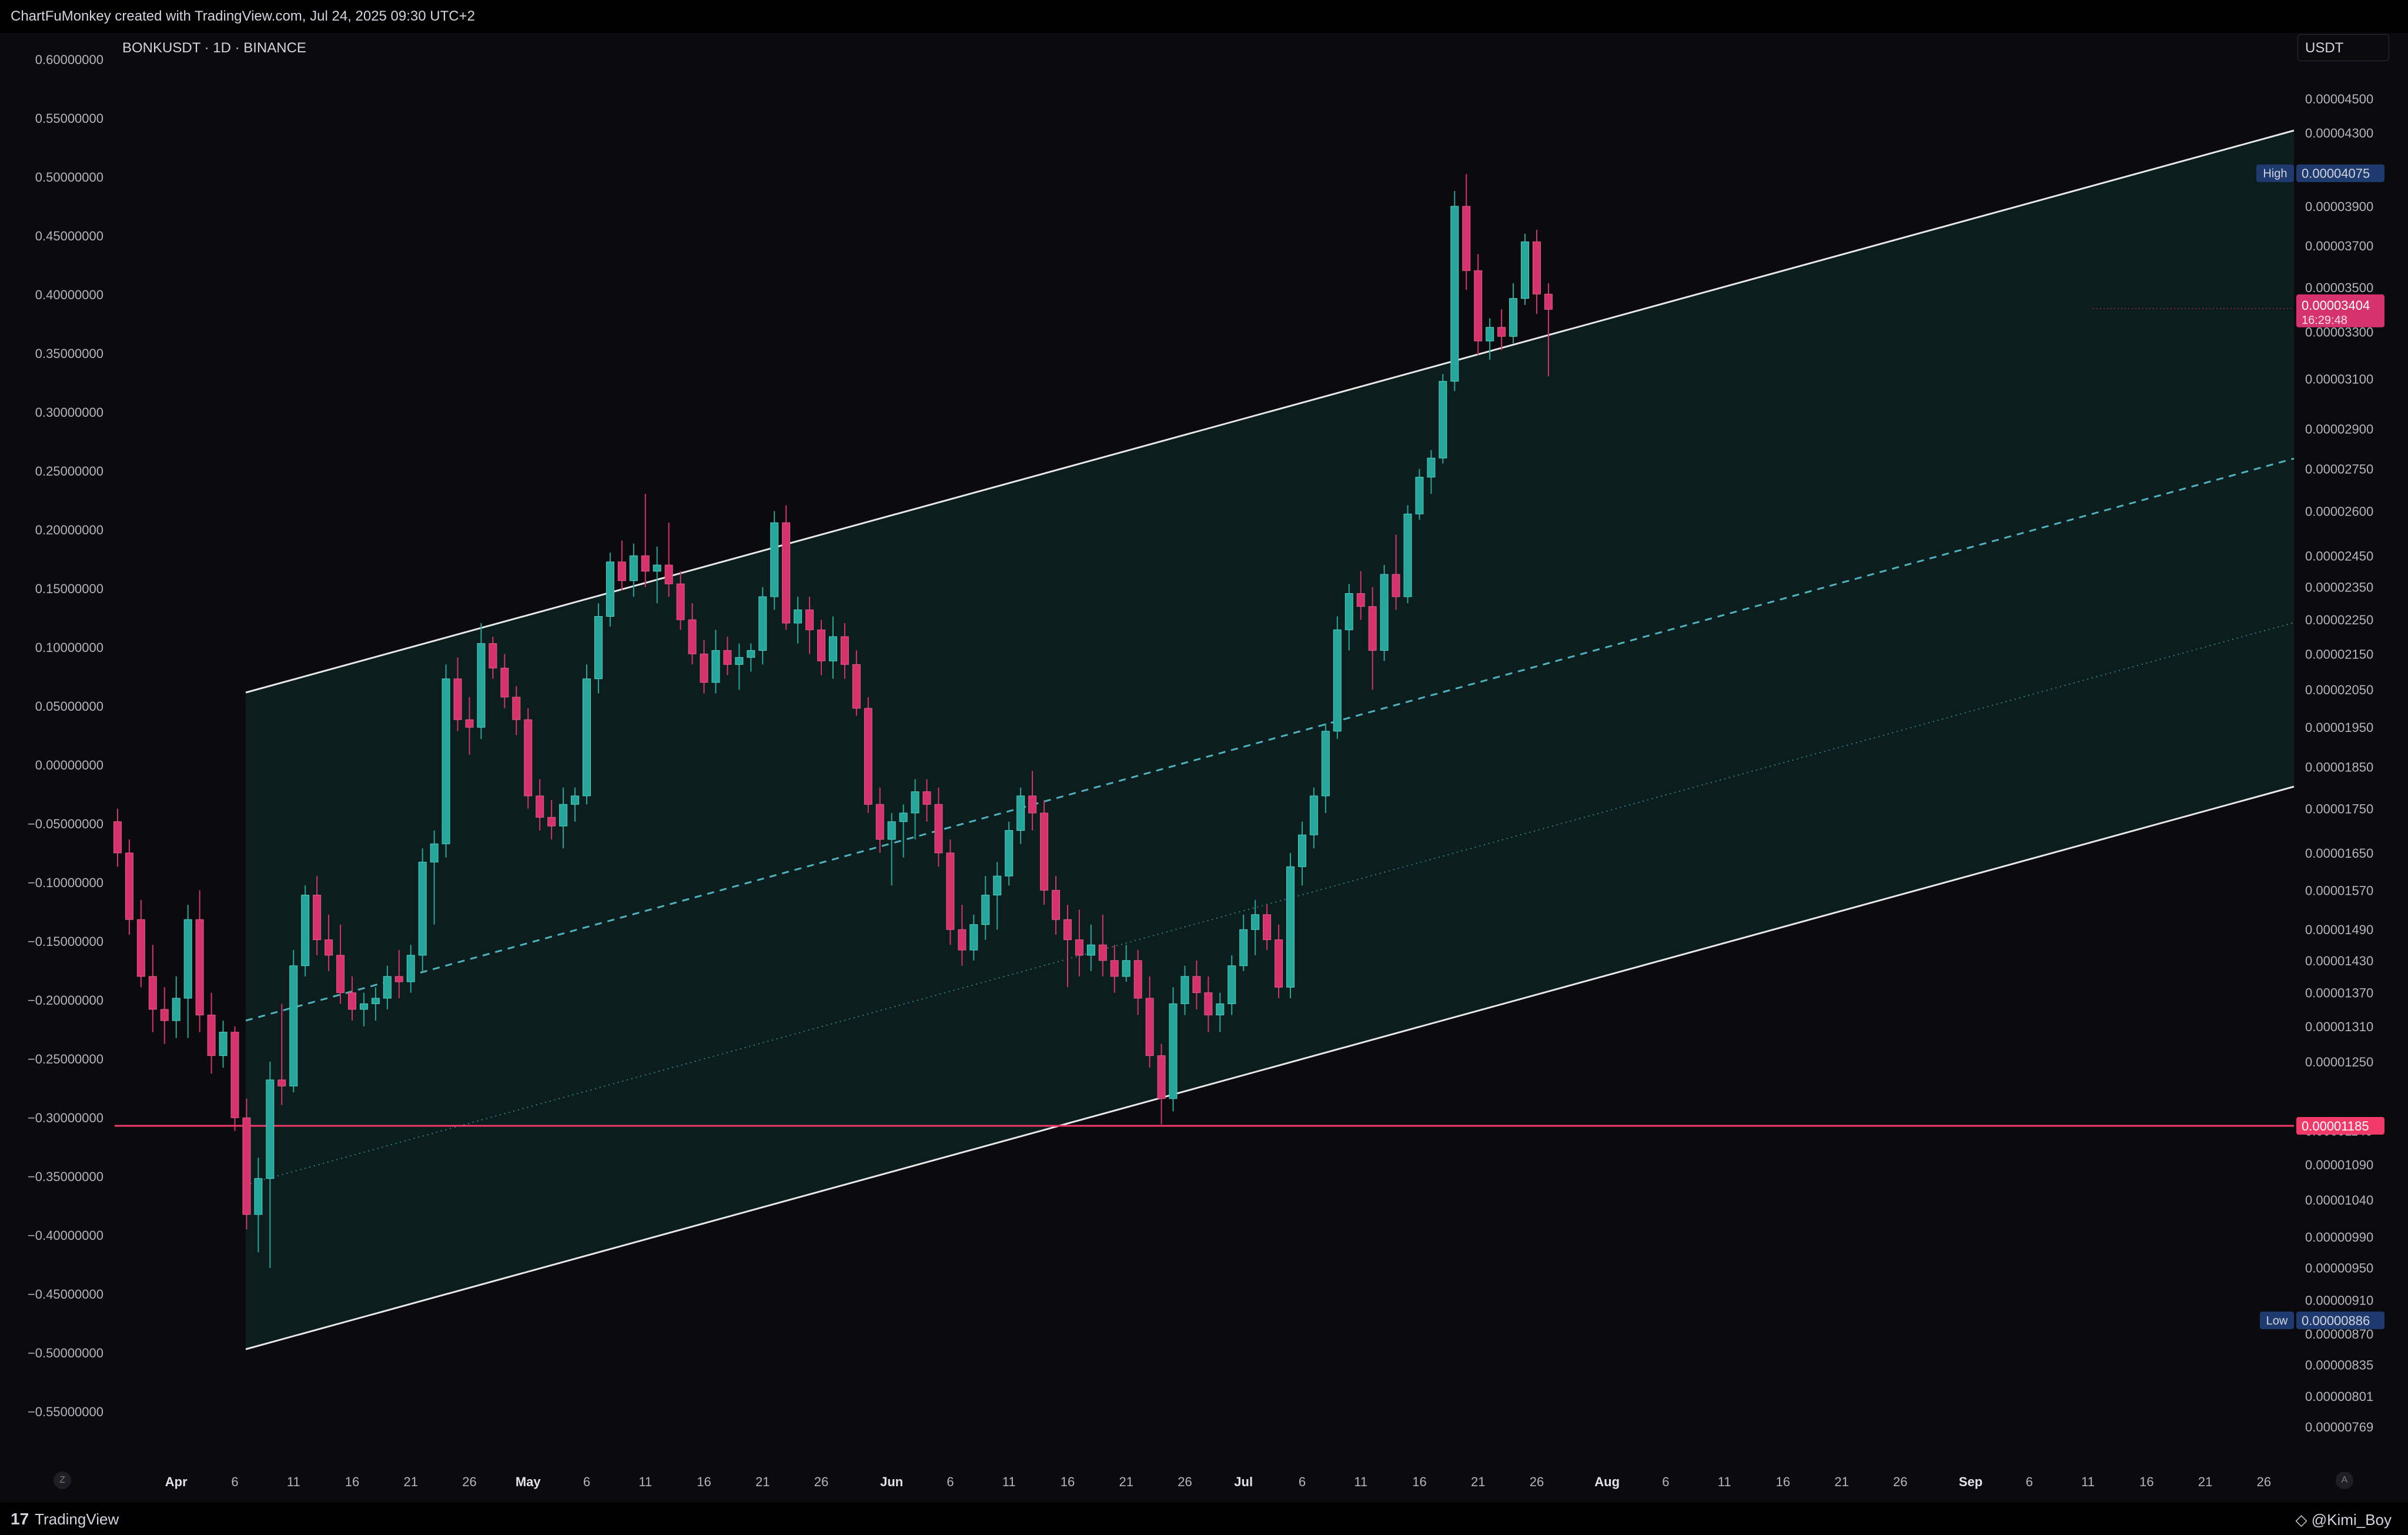 The width and height of the screenshot is (2408, 1535). Describe the element at coordinates (2343, 47) in the screenshot. I see `currency-selector: USDT` at that location.